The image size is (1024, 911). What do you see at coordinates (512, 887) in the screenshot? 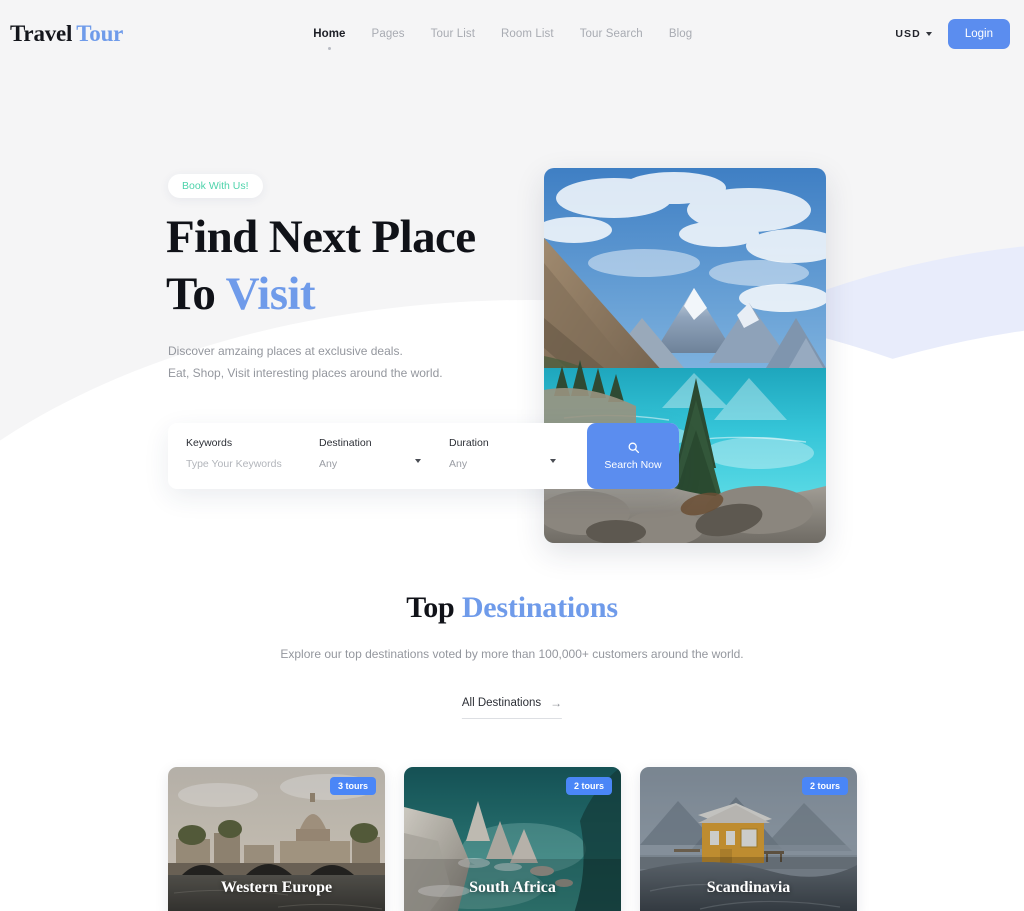
I see `card-title: South Africa` at bounding box center [512, 887].